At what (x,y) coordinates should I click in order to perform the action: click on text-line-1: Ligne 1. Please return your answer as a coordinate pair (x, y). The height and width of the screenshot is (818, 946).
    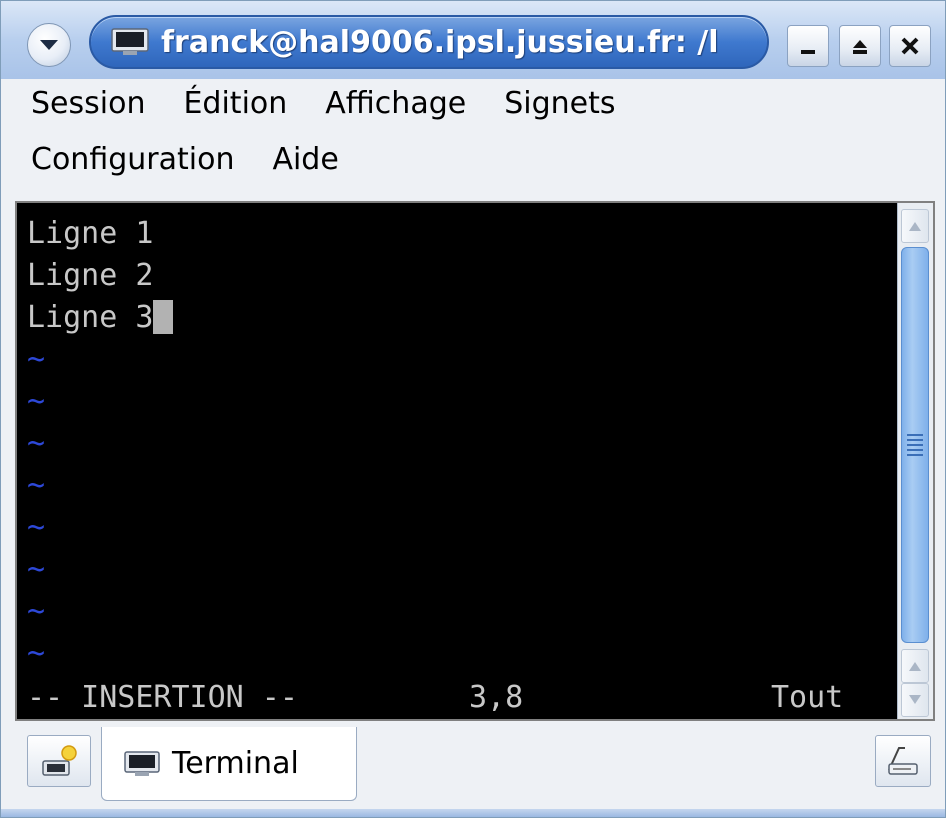
    Looking at the image, I should click on (90, 233).